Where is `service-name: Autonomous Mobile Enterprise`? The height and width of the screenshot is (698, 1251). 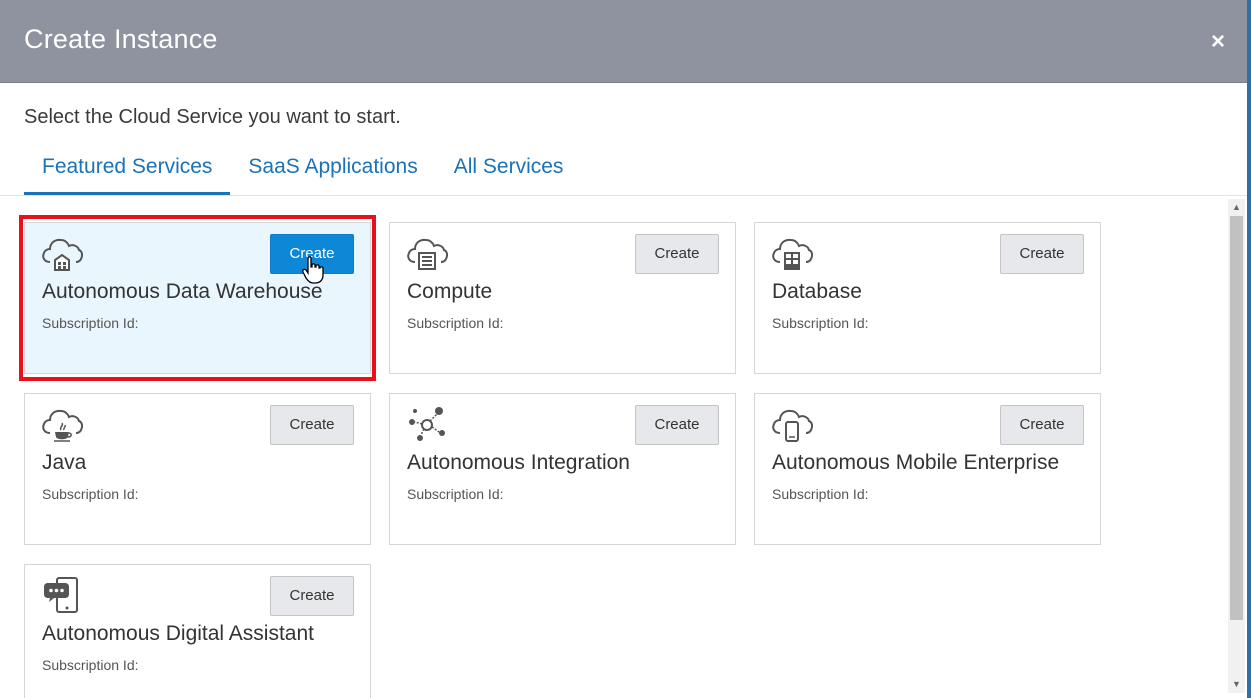
service-name: Autonomous Mobile Enterprise is located at coordinates (916, 462).